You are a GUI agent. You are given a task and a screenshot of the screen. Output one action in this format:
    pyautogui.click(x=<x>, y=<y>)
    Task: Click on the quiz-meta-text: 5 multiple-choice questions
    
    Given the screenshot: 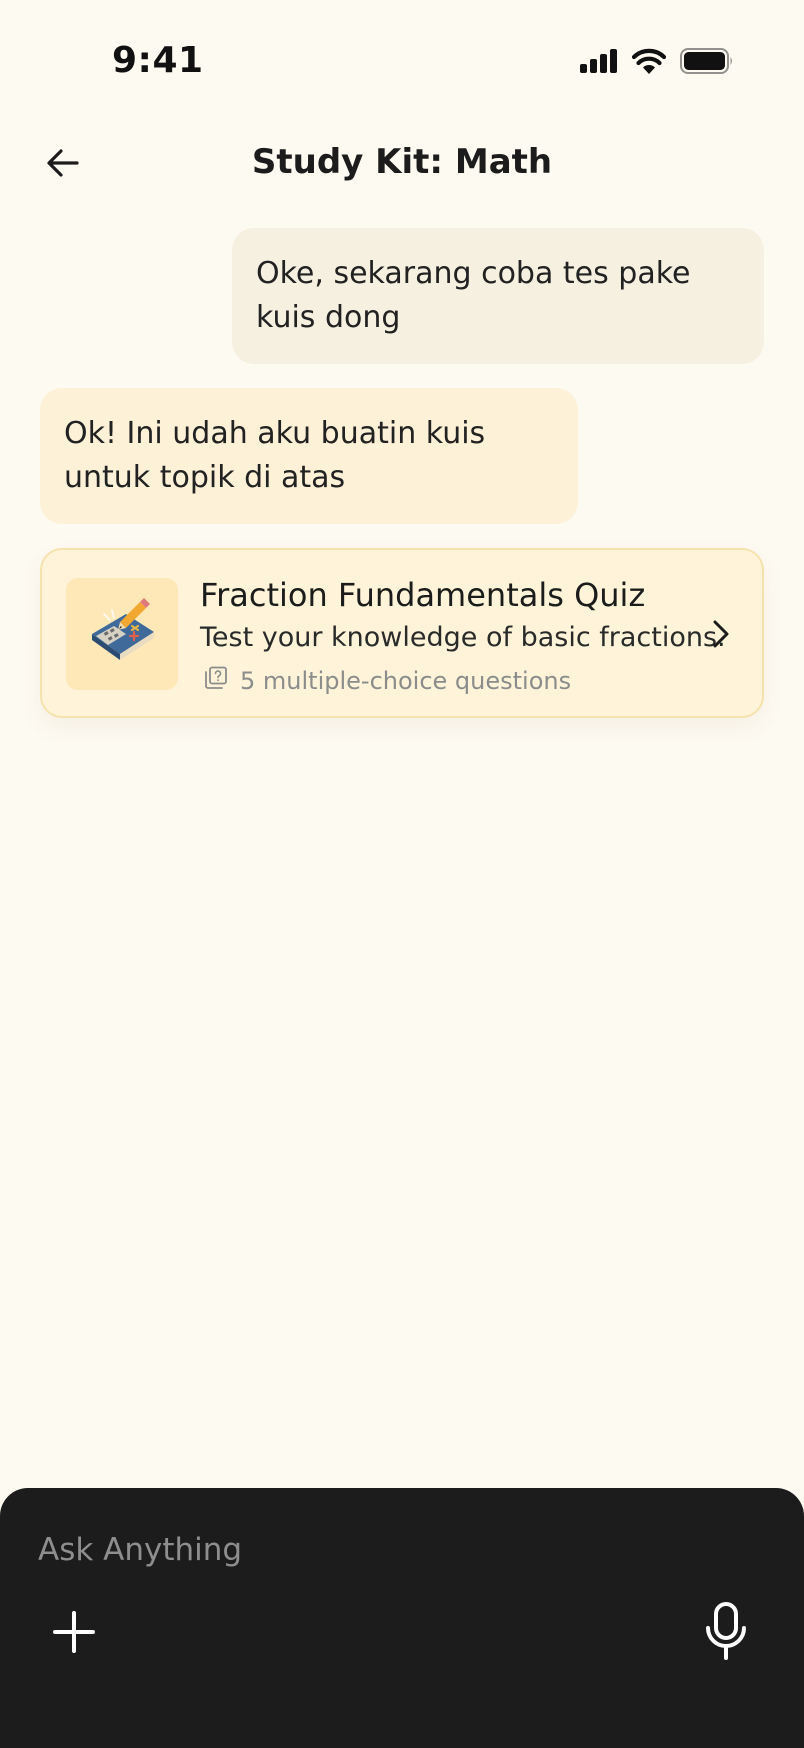 What is the action you would take?
    pyautogui.click(x=406, y=681)
    